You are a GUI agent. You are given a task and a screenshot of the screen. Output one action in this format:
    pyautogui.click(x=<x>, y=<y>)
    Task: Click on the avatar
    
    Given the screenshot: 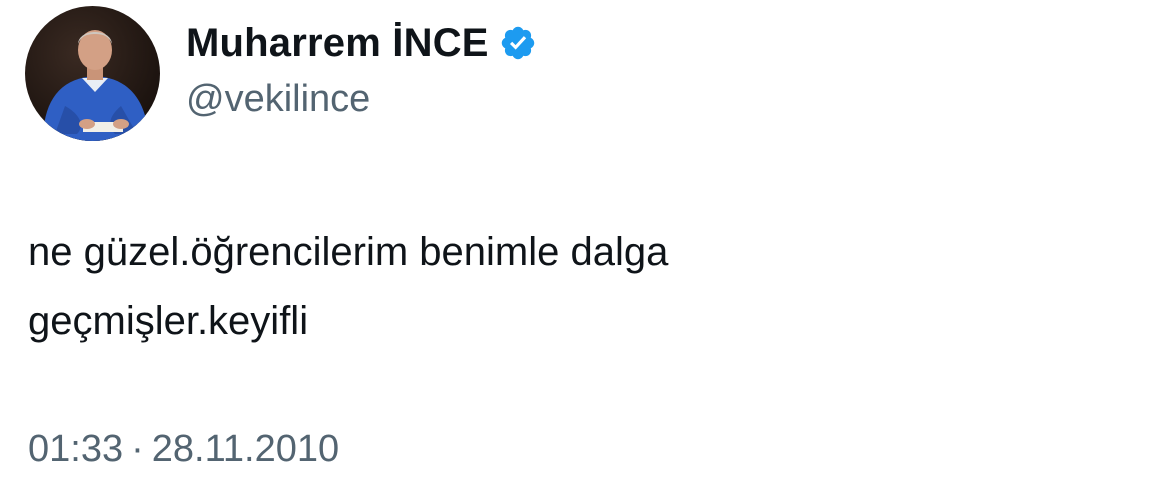 What is the action you would take?
    pyautogui.click(x=92, y=73)
    